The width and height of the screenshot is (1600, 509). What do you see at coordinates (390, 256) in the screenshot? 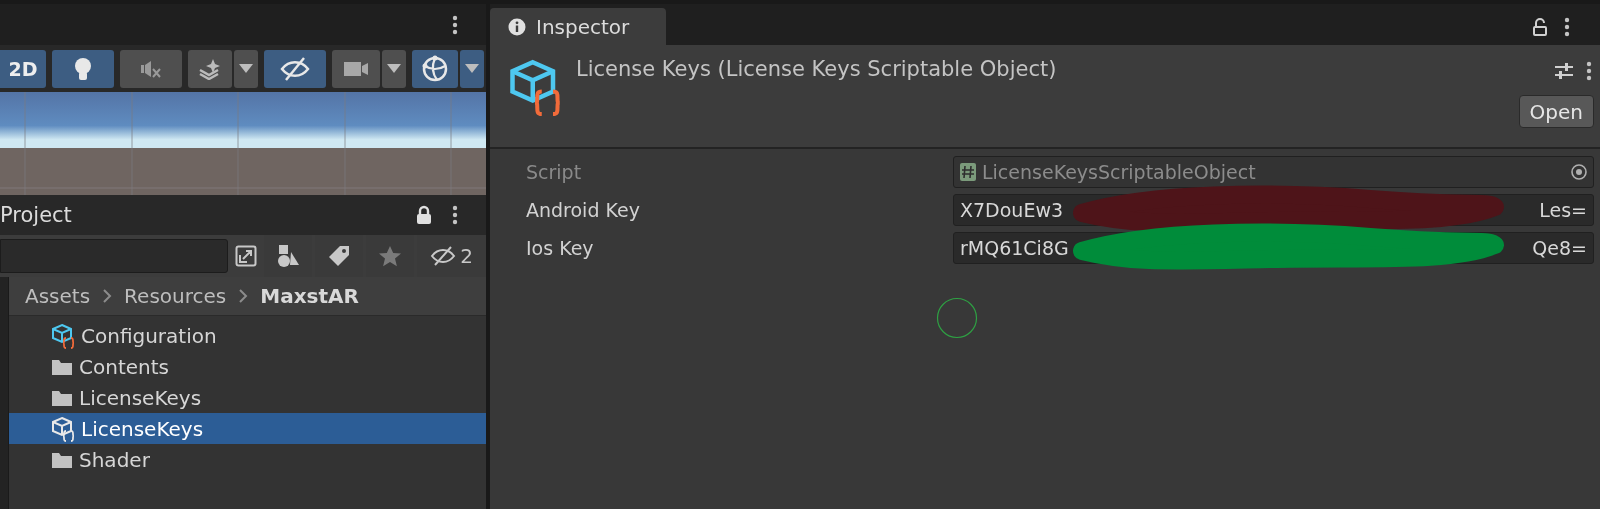
I see `star-icon` at bounding box center [390, 256].